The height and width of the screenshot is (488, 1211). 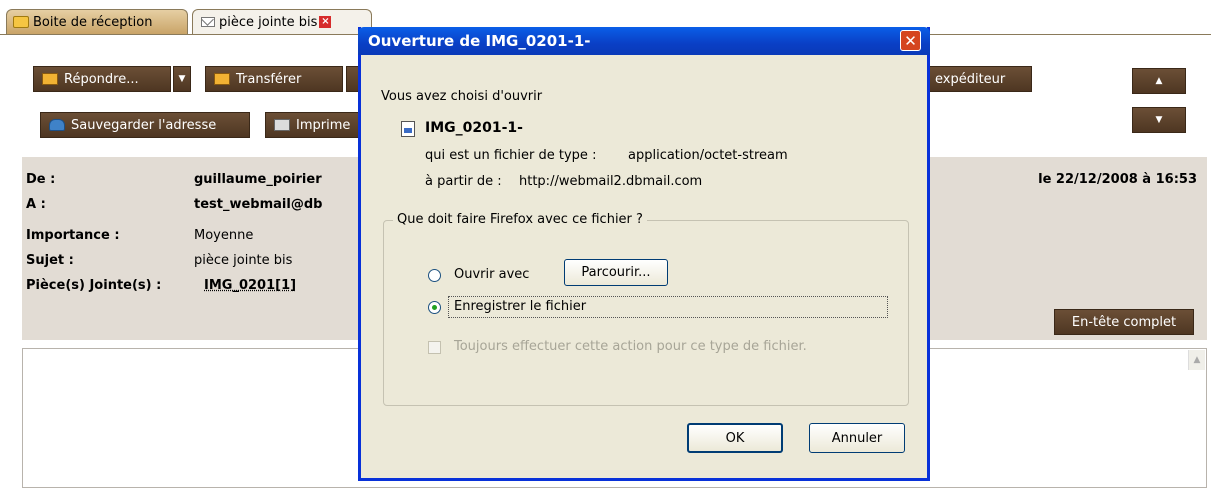 What do you see at coordinates (910, 40) in the screenshot?
I see `close-icon: ✕` at bounding box center [910, 40].